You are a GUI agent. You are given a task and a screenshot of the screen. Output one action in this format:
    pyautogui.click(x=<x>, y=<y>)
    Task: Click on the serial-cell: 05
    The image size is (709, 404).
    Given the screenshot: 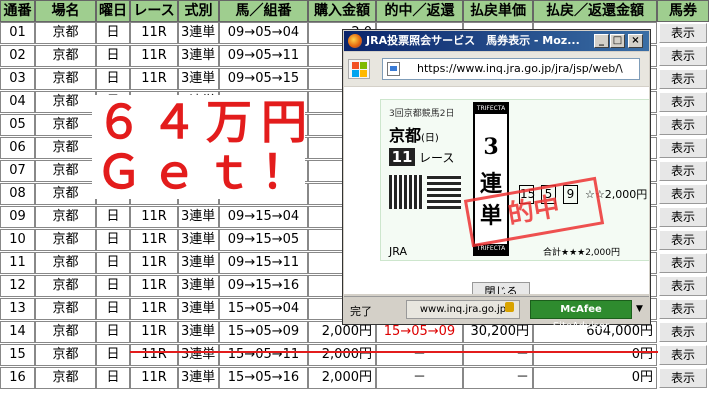 What is the action you would take?
    pyautogui.click(x=17, y=125)
    